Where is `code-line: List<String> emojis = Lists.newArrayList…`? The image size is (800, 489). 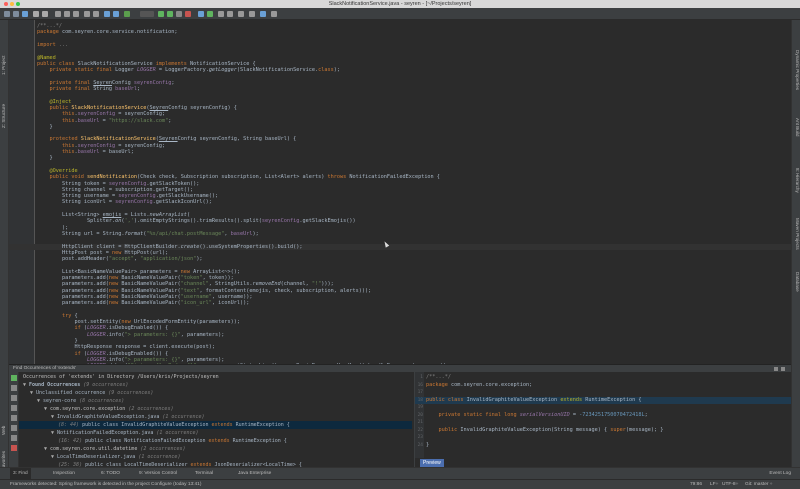 code-line: List<String> emojis = Lists.newArrayList… is located at coordinates (400, 215).